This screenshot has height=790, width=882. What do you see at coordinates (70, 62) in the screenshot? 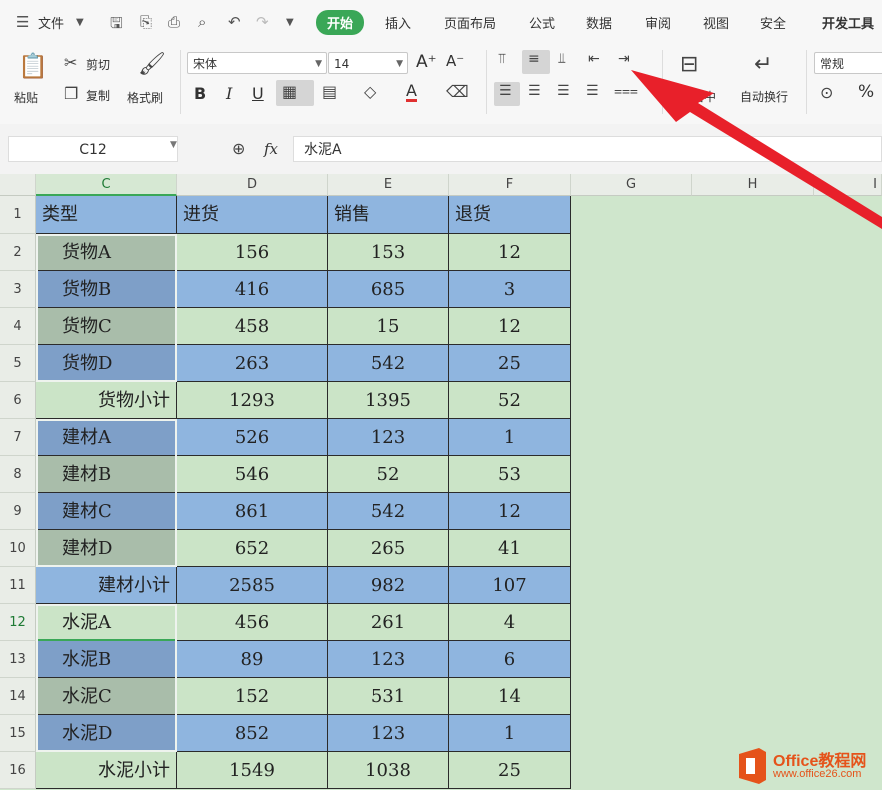
I see `scissors-icon: ✂` at bounding box center [70, 62].